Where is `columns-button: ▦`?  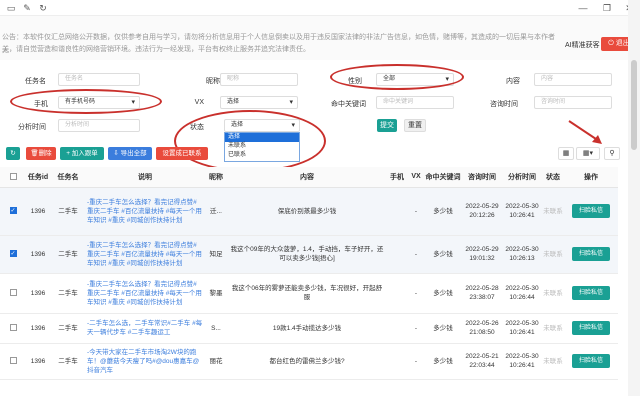 columns-button: ▦ is located at coordinates (566, 153).